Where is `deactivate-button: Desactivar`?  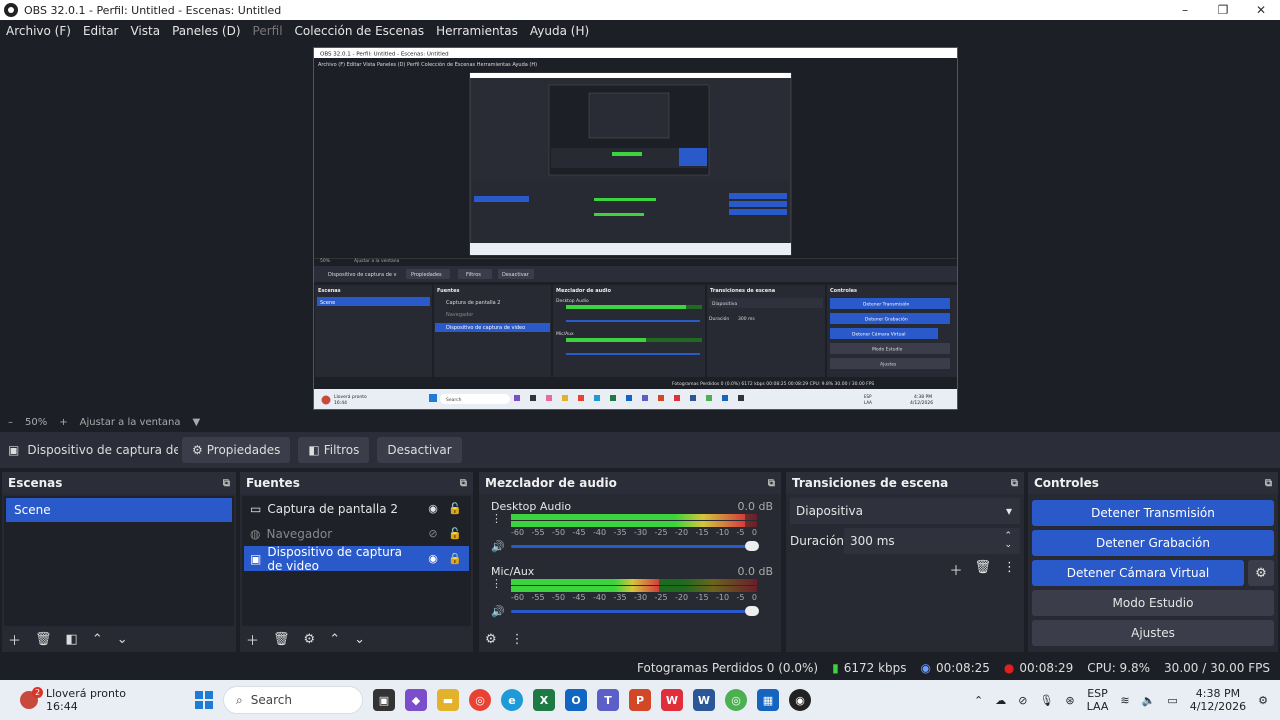
deactivate-button: Desactivar is located at coordinates (419, 450).